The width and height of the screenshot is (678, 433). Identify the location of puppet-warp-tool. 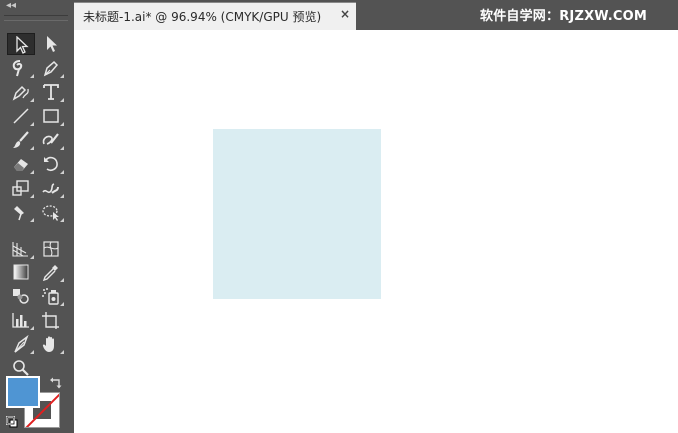
(21, 212).